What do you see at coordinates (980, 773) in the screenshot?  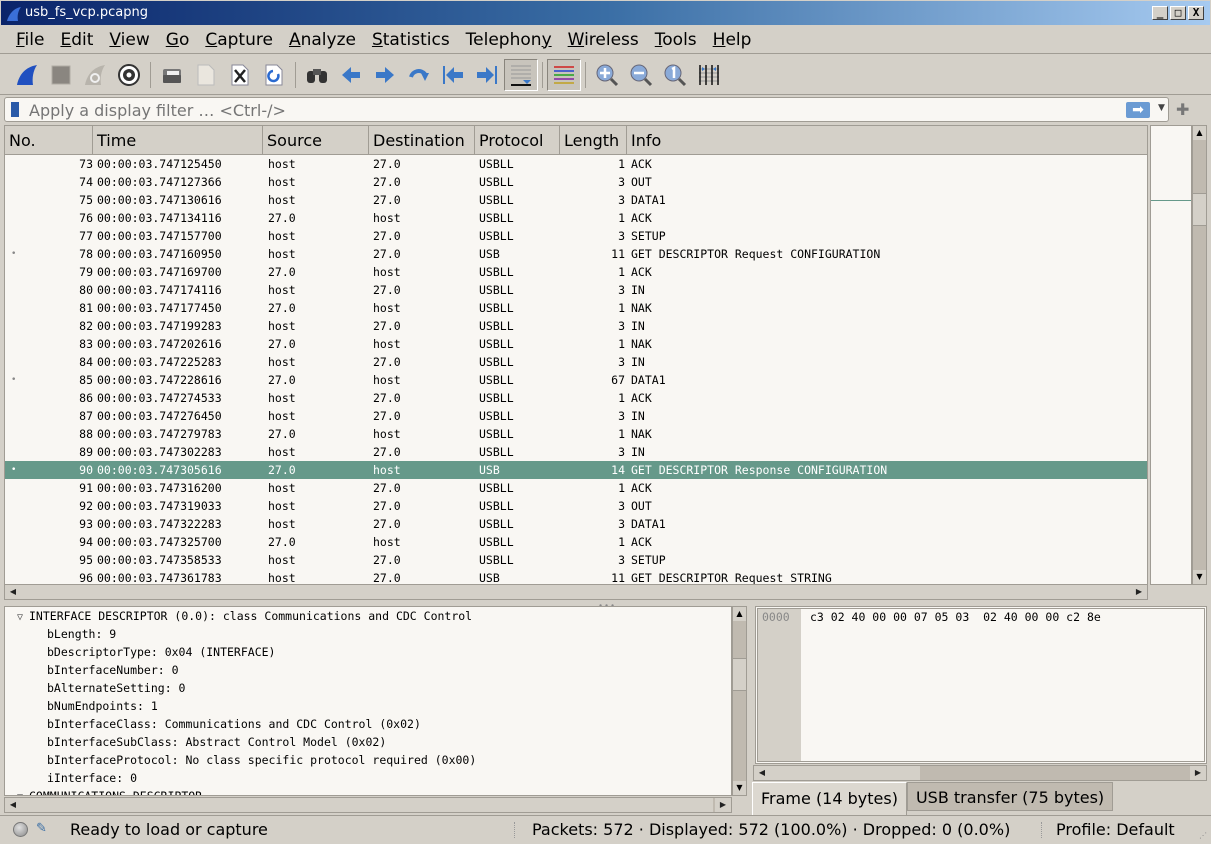 I see `bytes-hscrollbar: ◀ ▶` at bounding box center [980, 773].